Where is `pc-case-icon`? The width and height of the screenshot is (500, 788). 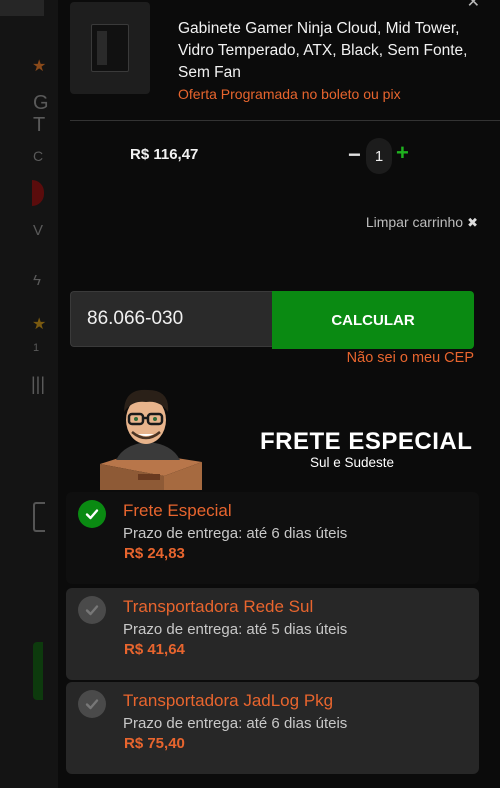
pc-case-icon is located at coordinates (110, 48).